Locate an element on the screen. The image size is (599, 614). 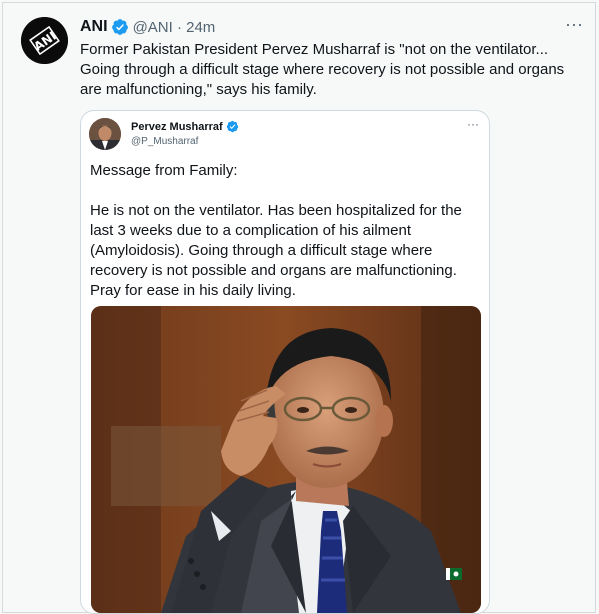
author-name: ANI is located at coordinates (94, 27).